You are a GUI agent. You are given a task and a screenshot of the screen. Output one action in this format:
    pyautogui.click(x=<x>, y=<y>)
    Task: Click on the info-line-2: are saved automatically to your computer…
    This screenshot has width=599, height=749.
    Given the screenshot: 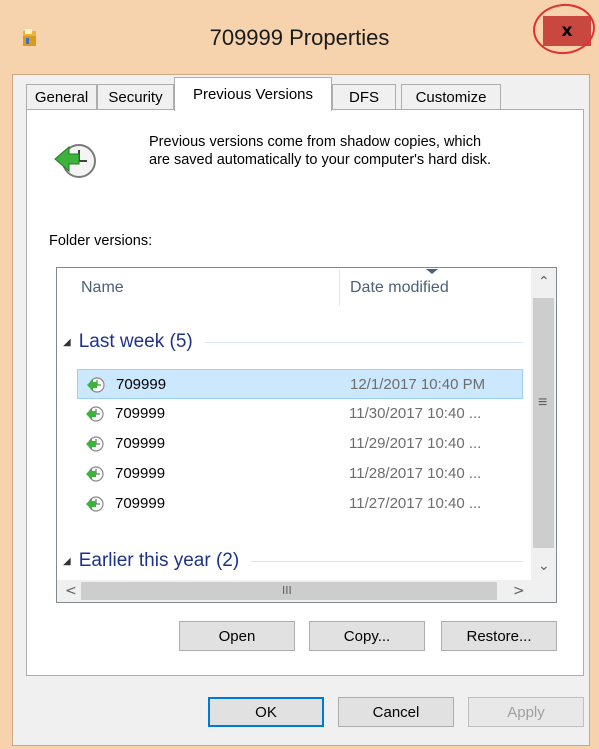 What is the action you would take?
    pyautogui.click(x=320, y=160)
    